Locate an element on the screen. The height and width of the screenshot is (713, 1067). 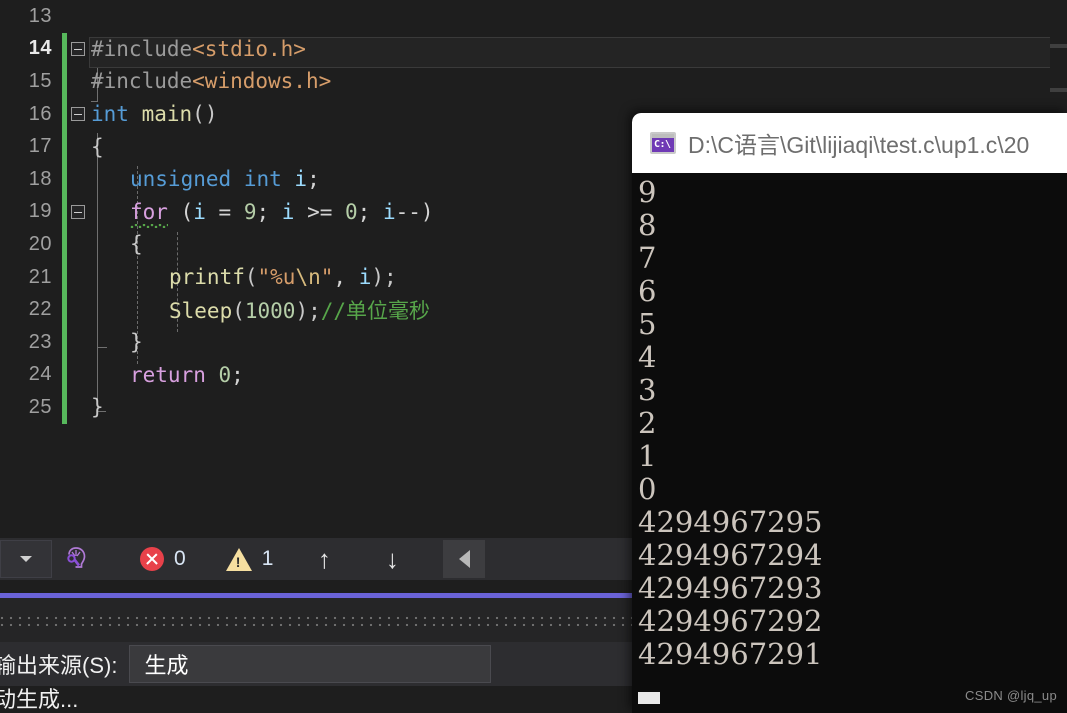
warning-triangle-icon is located at coordinates (238, 559).